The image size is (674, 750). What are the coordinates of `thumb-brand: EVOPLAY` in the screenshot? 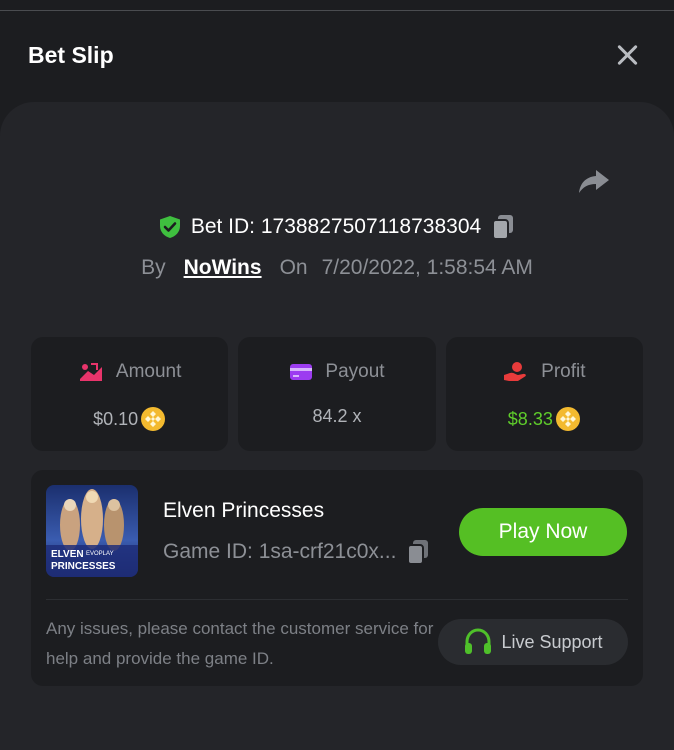 It's located at (100, 554).